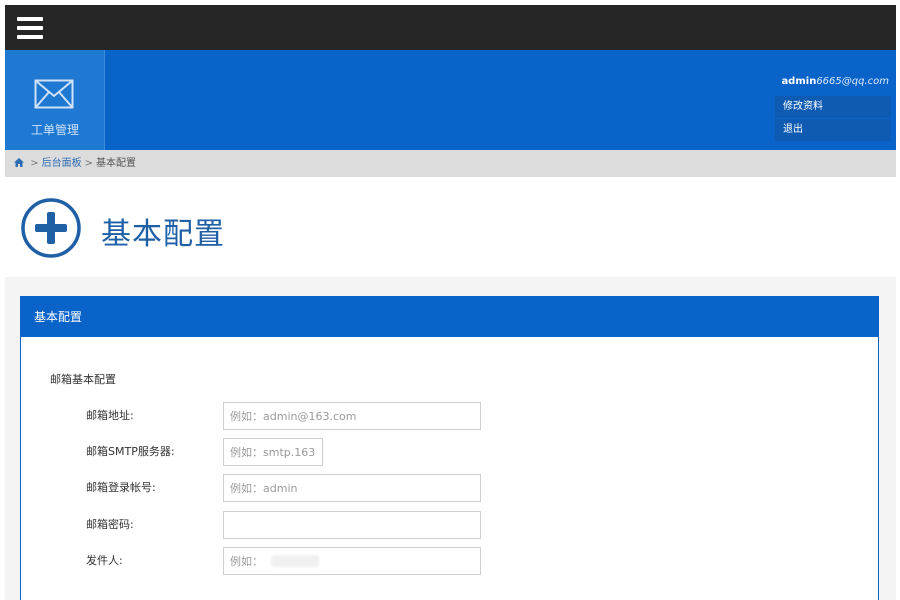 The image size is (900, 600). What do you see at coordinates (352, 561) in the screenshot?
I see `sender-input` at bounding box center [352, 561].